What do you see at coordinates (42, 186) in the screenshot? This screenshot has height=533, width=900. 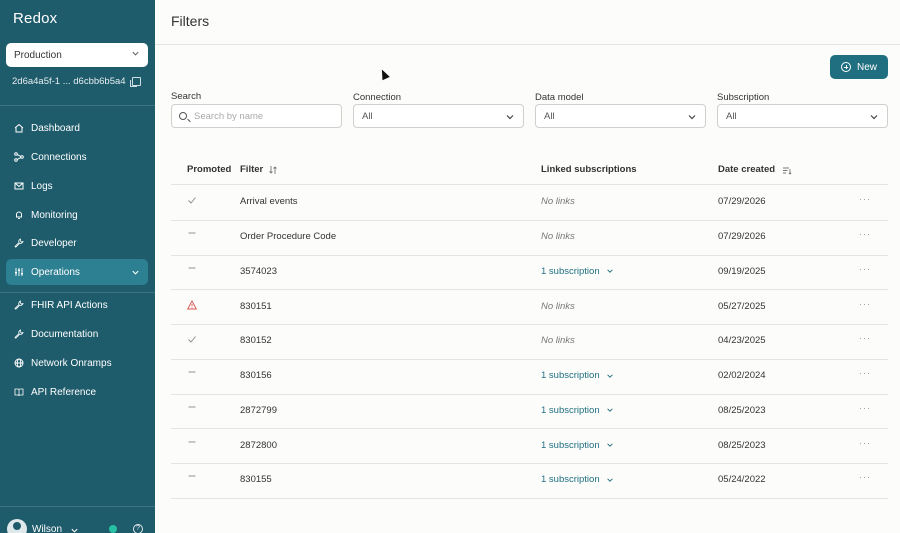 I see `sidebar-item-label: Logs` at bounding box center [42, 186].